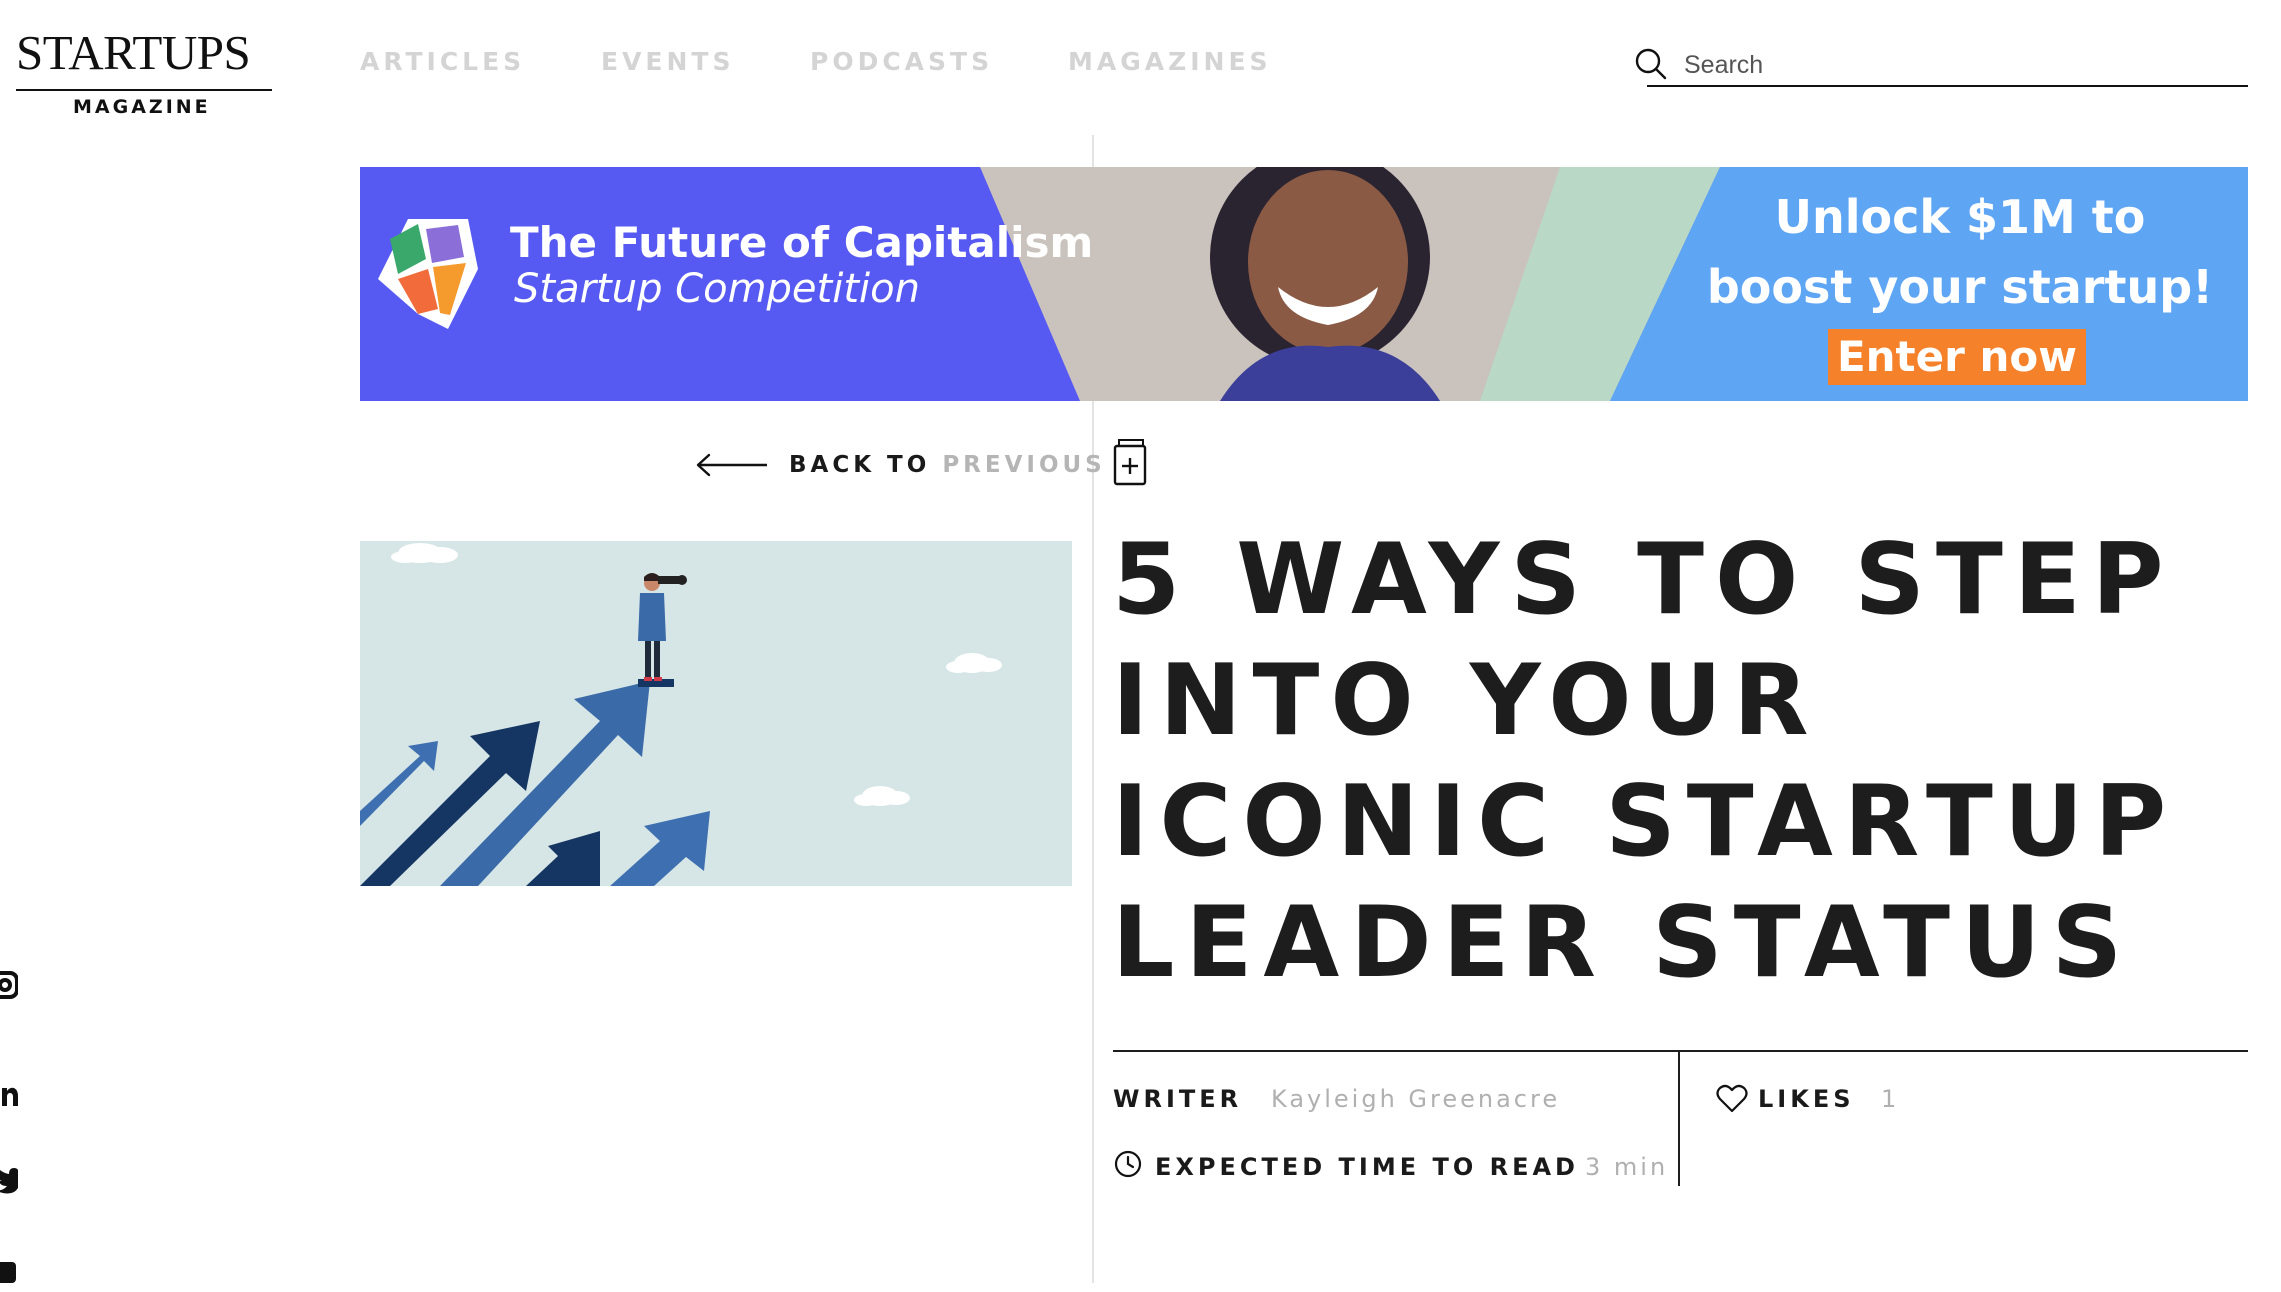 The image size is (2281, 1292). What do you see at coordinates (142, 107) in the screenshot?
I see `logo-subtitle: MAGAZINE` at bounding box center [142, 107].